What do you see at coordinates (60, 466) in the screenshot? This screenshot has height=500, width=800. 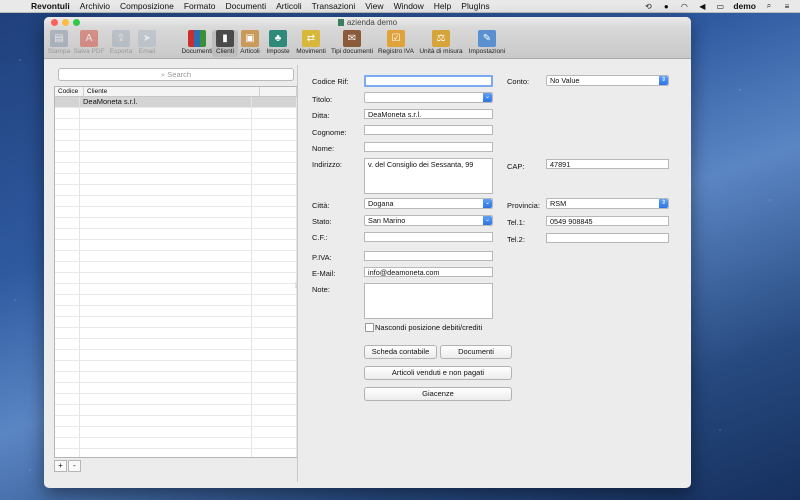 I see `add-customer-button: +` at bounding box center [60, 466].